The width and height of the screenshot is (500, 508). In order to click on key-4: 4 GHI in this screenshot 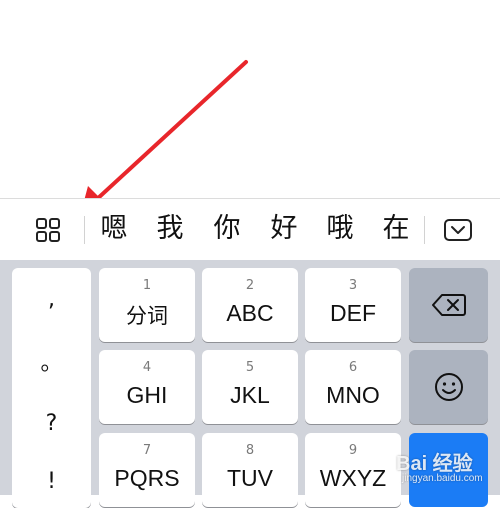, I will do `click(147, 387)`.